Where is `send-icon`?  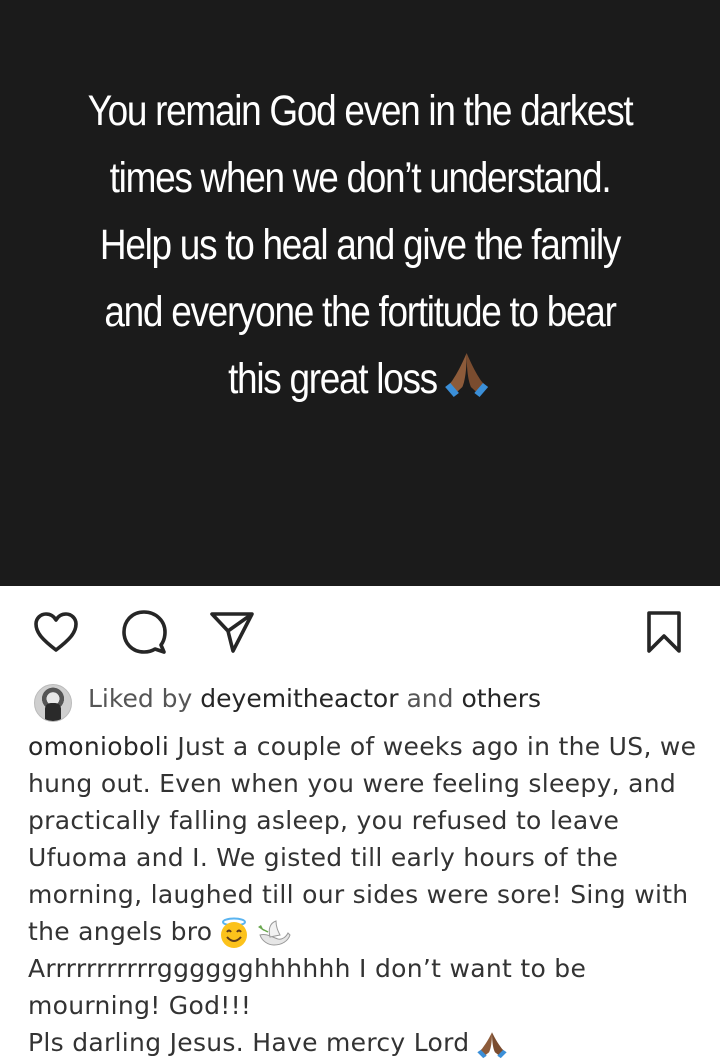
send-icon is located at coordinates (232, 632).